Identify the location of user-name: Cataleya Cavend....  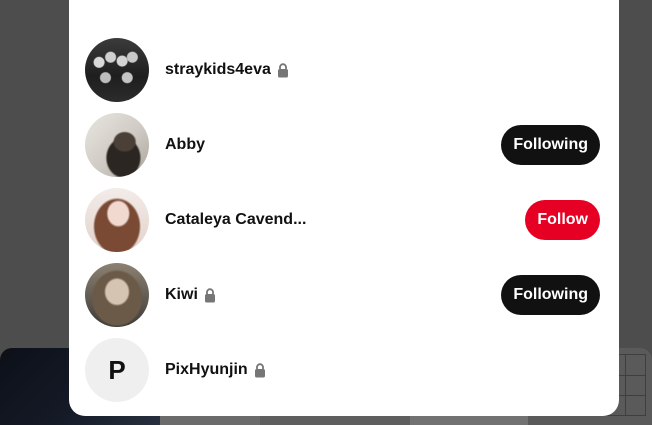
(235, 220).